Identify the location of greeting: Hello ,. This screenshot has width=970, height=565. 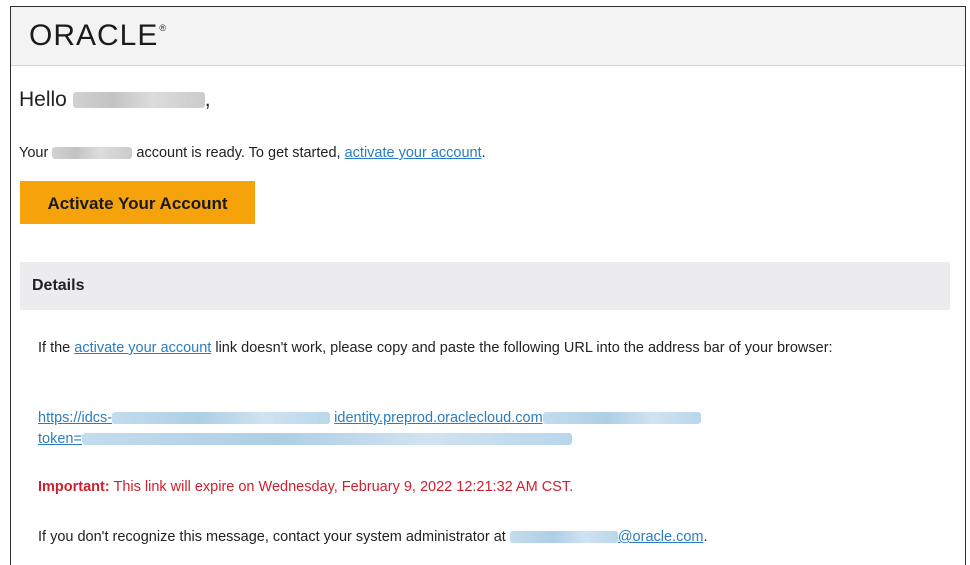
(115, 99).